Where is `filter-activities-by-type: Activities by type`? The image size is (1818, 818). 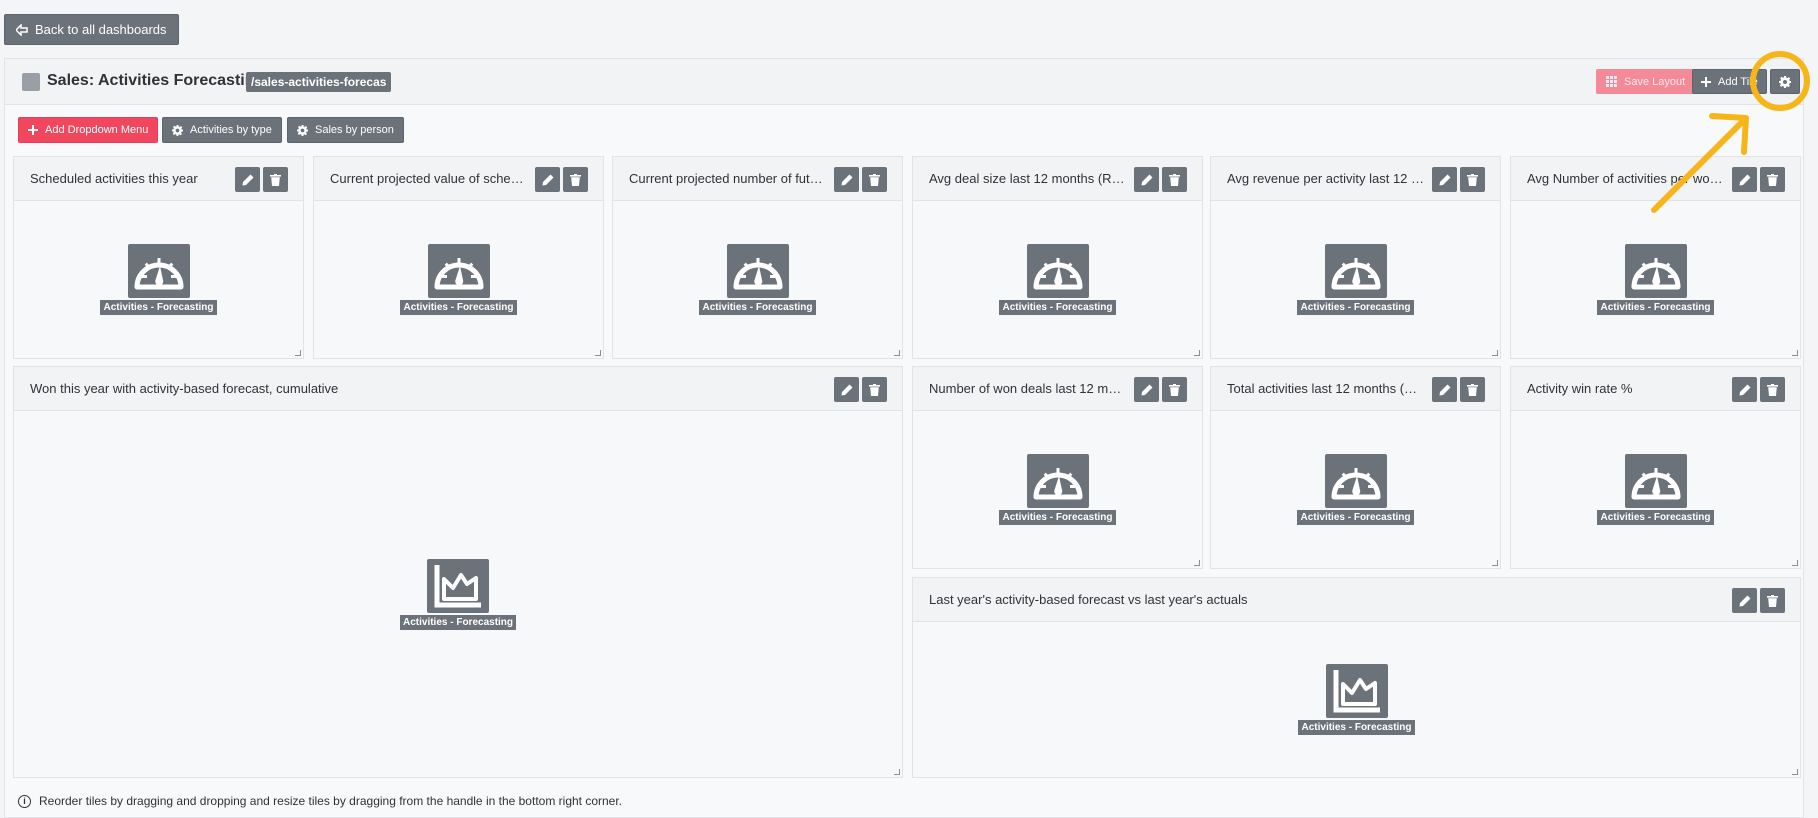 filter-activities-by-type: Activities by type is located at coordinates (222, 130).